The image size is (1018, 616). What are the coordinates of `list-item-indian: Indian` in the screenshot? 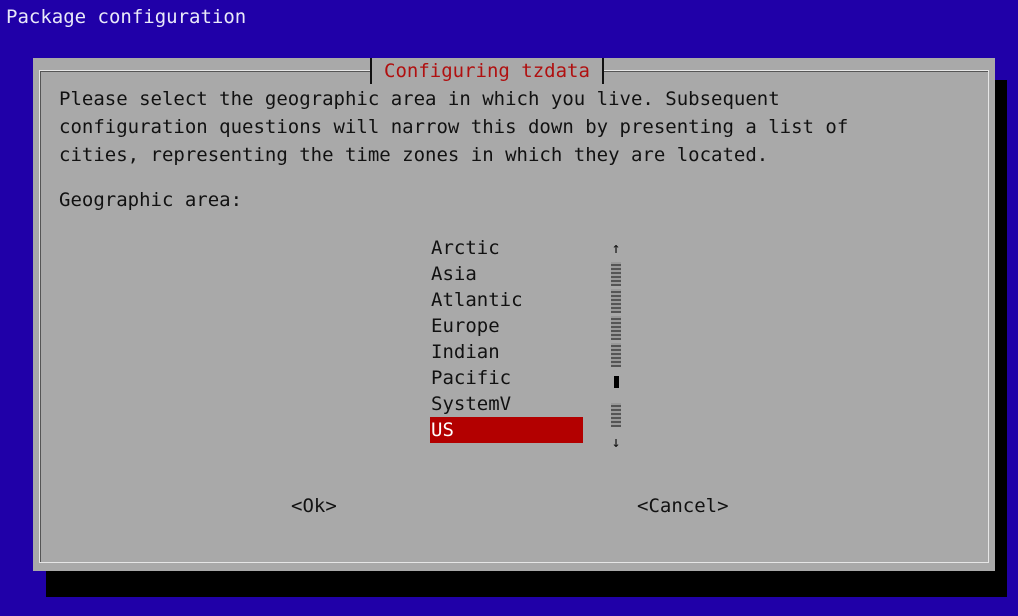 It's located at (506, 352).